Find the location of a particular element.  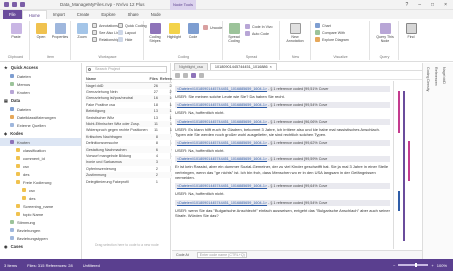

cases-icon: ◉ is located at coordinates (6, 246).